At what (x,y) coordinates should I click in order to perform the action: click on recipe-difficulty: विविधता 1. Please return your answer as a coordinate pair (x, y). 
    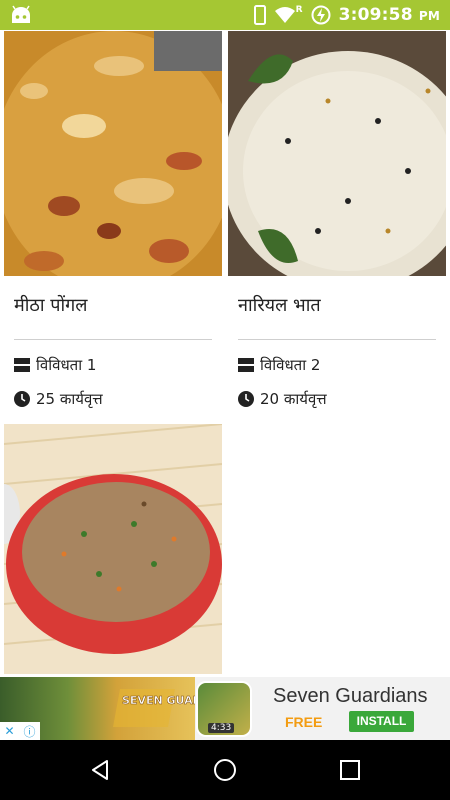
    Looking at the image, I should click on (55, 365).